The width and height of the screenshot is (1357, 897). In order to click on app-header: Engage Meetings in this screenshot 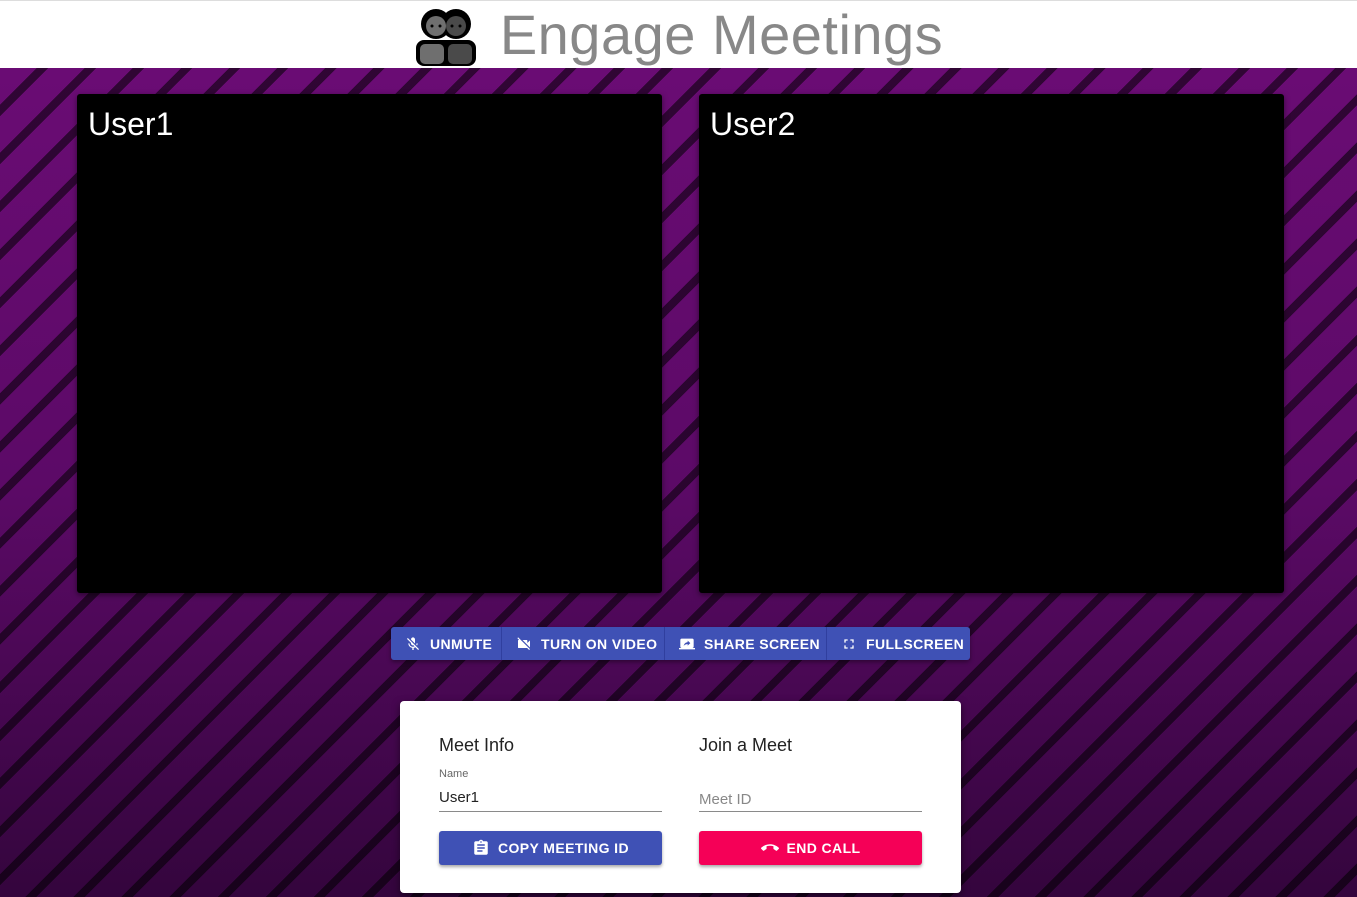, I will do `click(678, 34)`.